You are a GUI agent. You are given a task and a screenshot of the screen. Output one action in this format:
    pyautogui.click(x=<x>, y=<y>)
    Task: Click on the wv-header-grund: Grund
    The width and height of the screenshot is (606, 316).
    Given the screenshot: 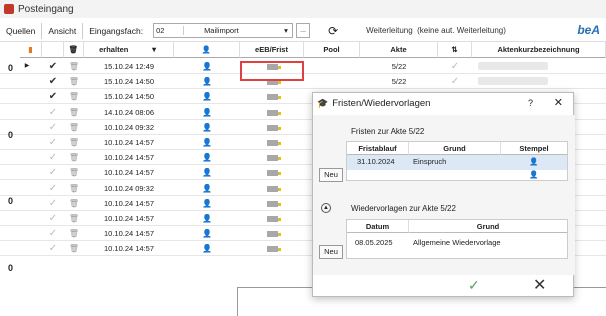 What is the action you would take?
    pyautogui.click(x=488, y=226)
    